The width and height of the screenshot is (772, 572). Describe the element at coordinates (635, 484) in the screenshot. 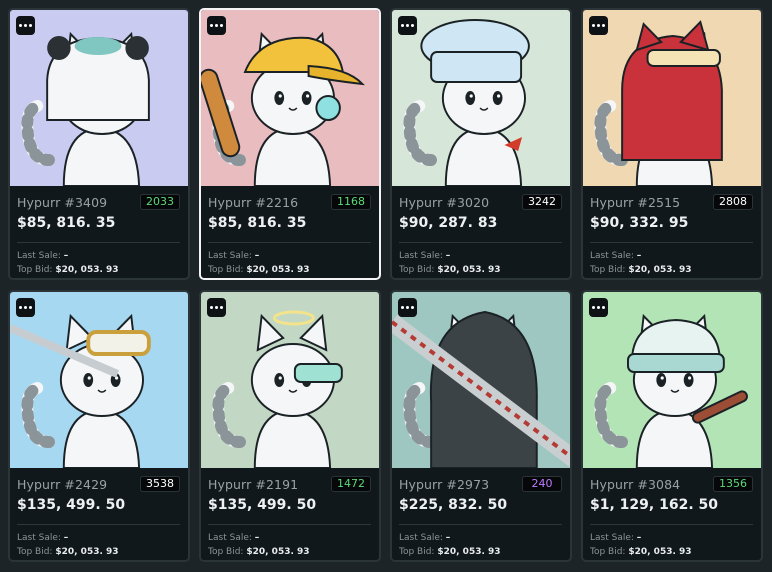

I see `nft-name: Hypurr #3084` at that location.